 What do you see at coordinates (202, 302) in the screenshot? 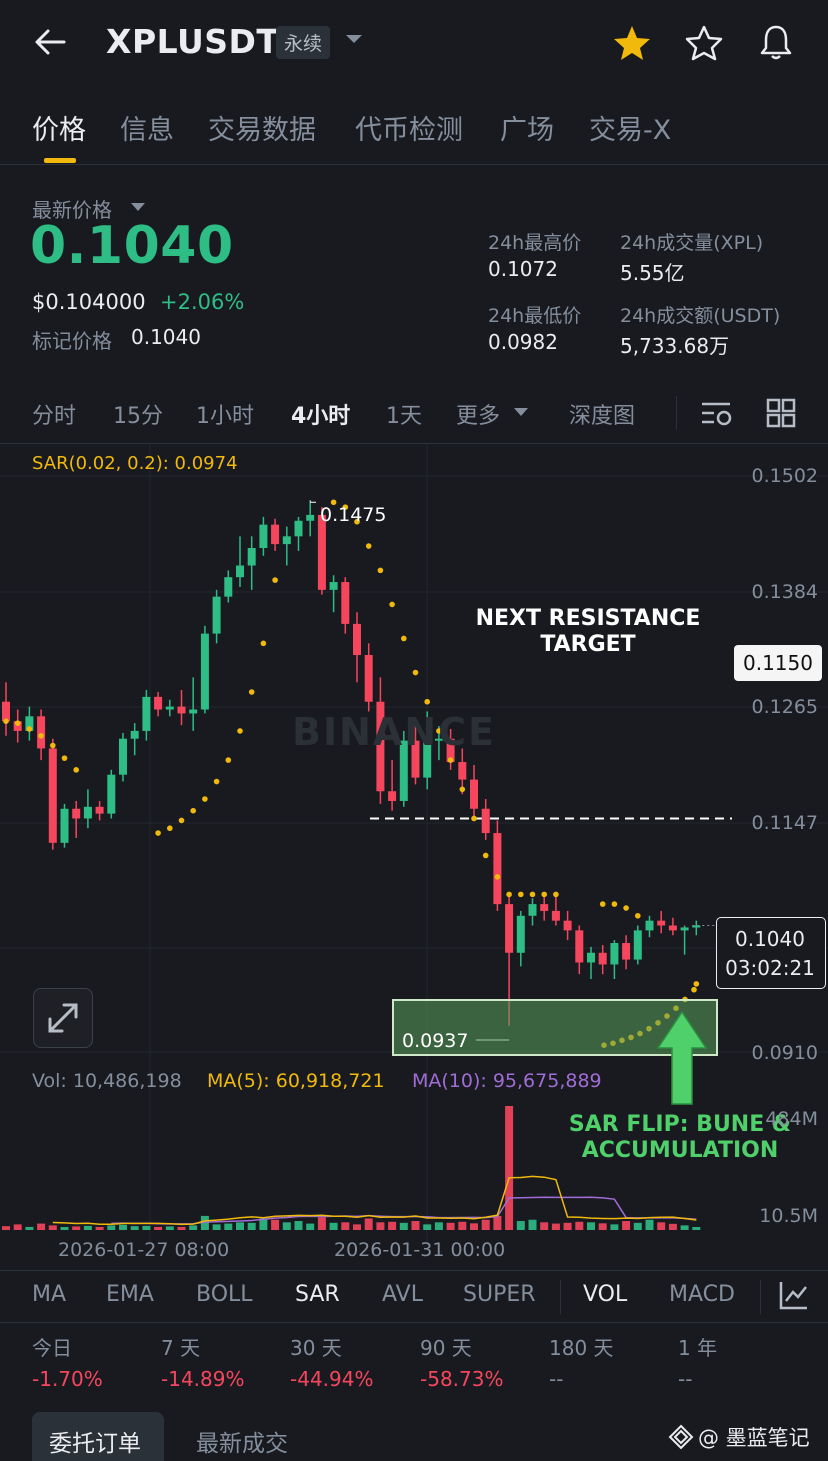
I see `price-change: +2.06%` at bounding box center [202, 302].